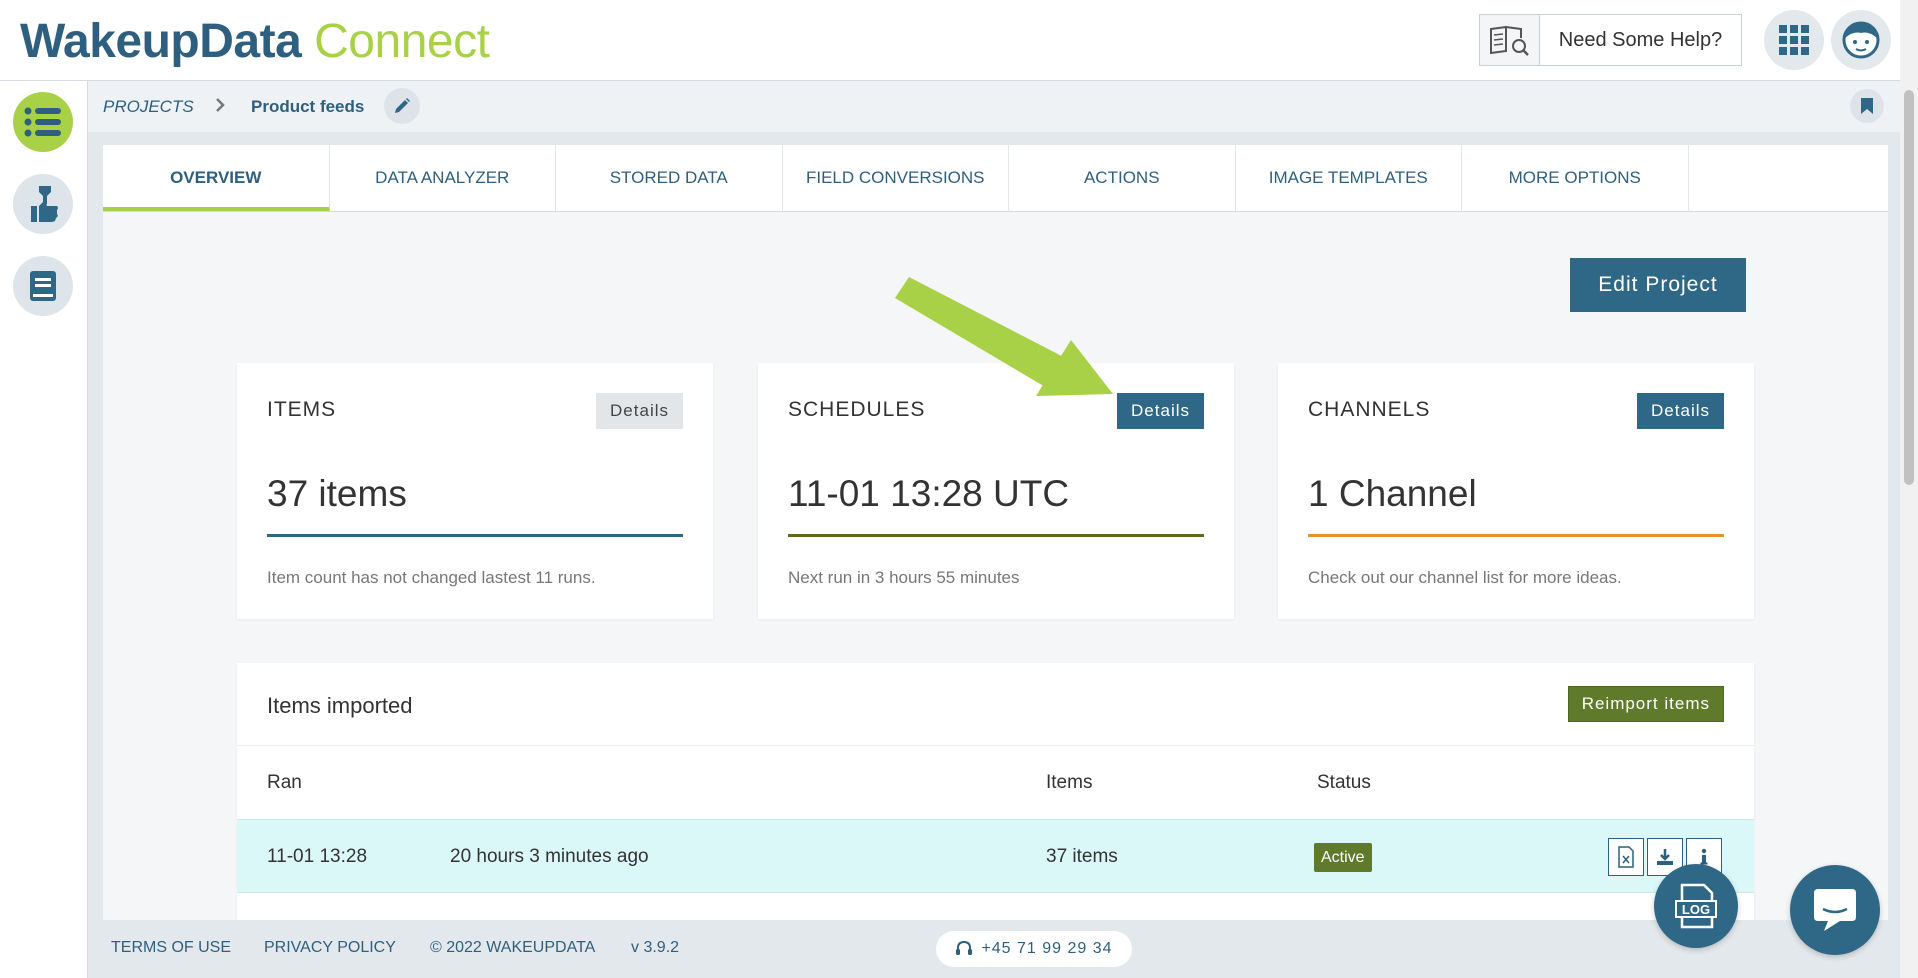  I want to click on column-status: Status, so click(1344, 782).